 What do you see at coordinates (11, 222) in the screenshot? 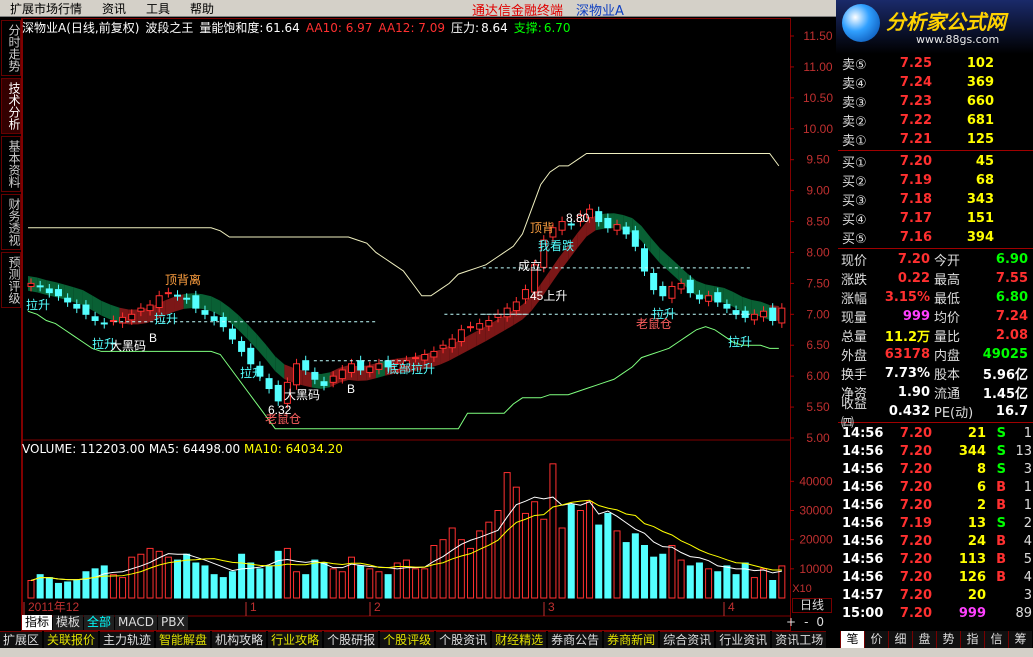
I see `side-tab-finance: 财务透视` at bounding box center [11, 222].